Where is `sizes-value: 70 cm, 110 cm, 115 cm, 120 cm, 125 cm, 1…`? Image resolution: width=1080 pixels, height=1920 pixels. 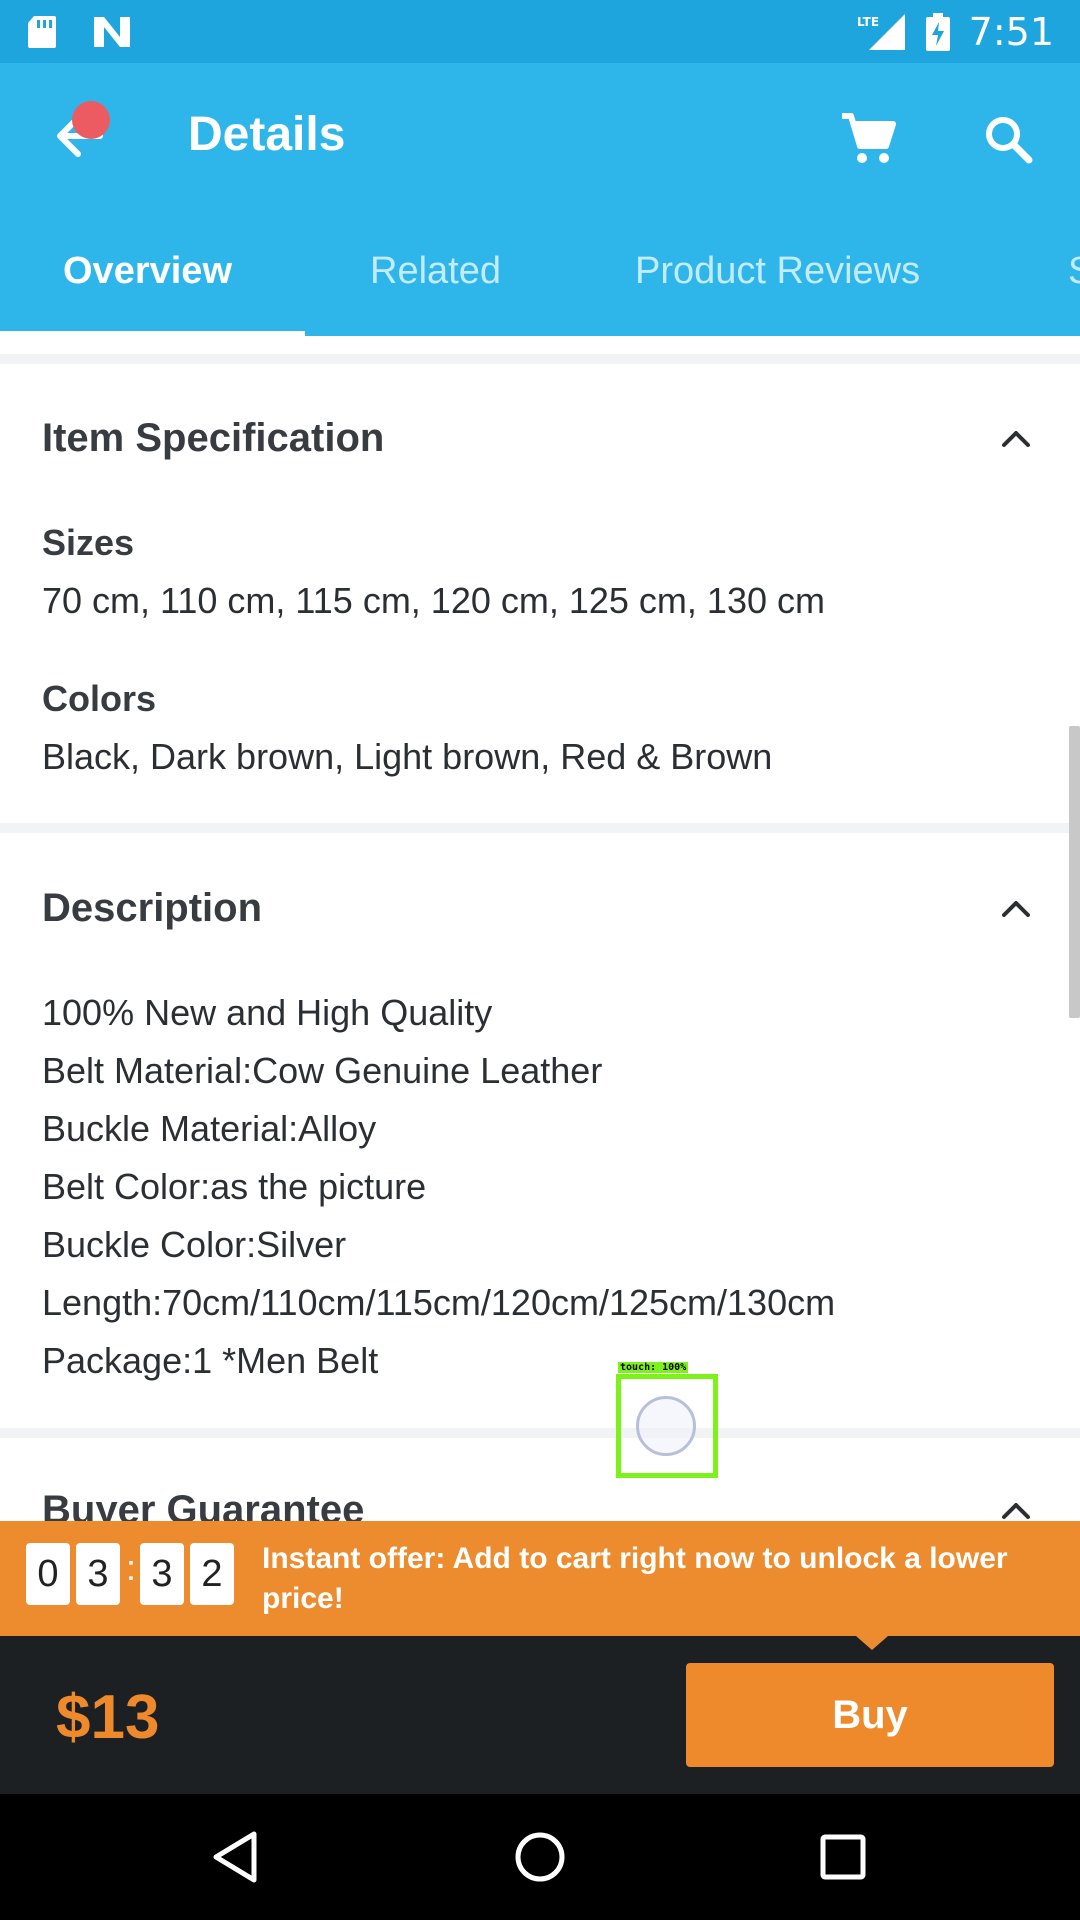
sizes-value: 70 cm, 110 cm, 115 cm, 120 cm, 125 cm, 1… is located at coordinates (433, 600).